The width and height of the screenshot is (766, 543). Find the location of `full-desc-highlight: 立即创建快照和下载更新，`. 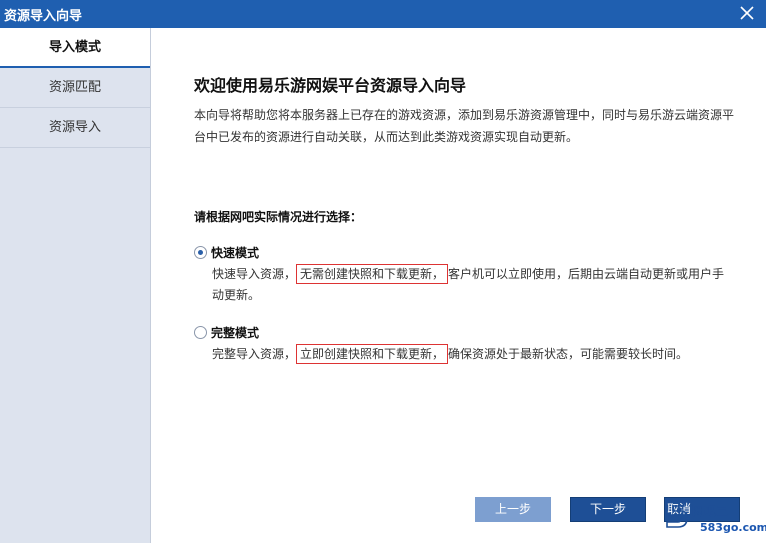

full-desc-highlight: 立即创建快照和下载更新， is located at coordinates (372, 354).